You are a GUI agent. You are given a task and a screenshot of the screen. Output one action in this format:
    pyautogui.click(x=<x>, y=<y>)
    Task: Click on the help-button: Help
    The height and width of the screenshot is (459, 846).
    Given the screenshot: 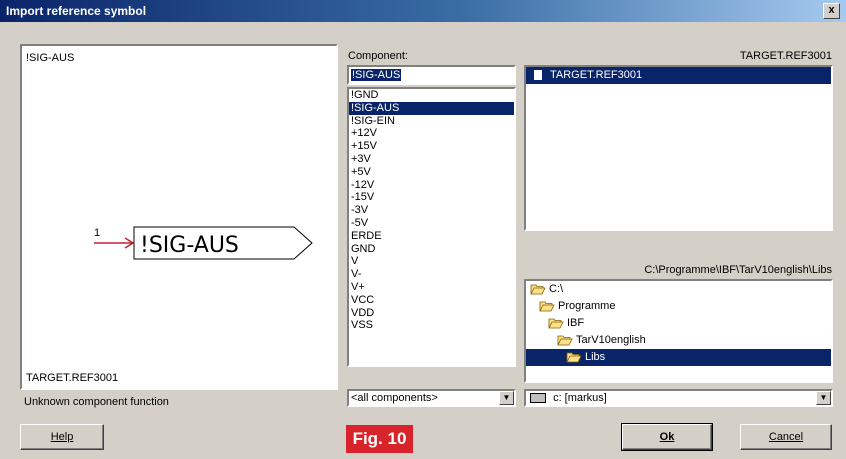 What is the action you would take?
    pyautogui.click(x=62, y=437)
    